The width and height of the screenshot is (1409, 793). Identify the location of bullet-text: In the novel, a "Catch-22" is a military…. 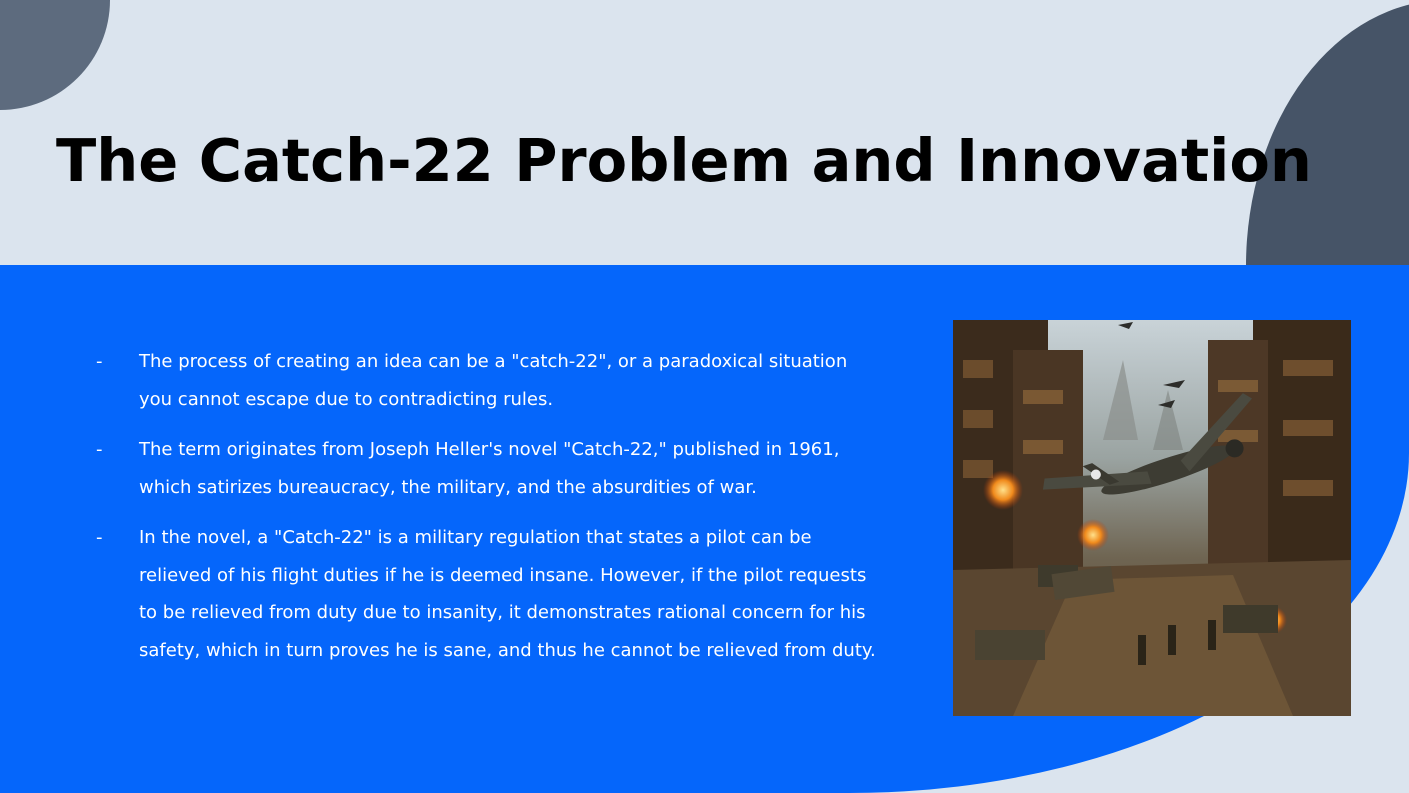
(507, 594).